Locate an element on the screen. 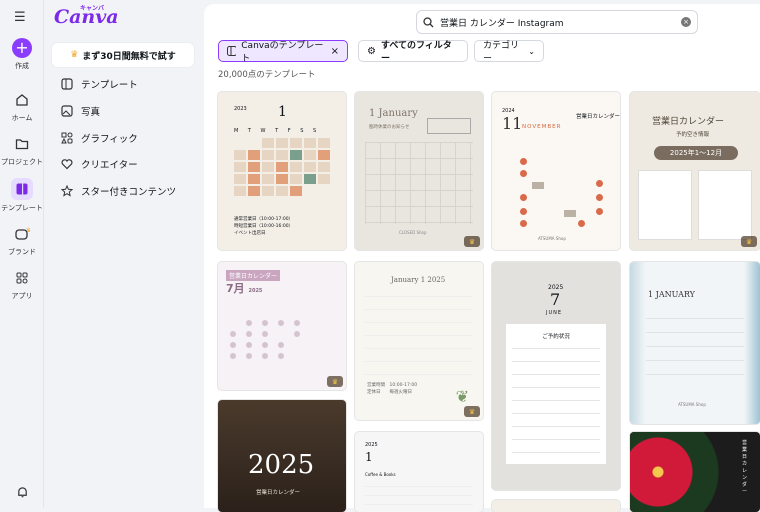 Image resolution: width=760 pixels, height=512 pixels. home-icon is located at coordinates (22, 100).